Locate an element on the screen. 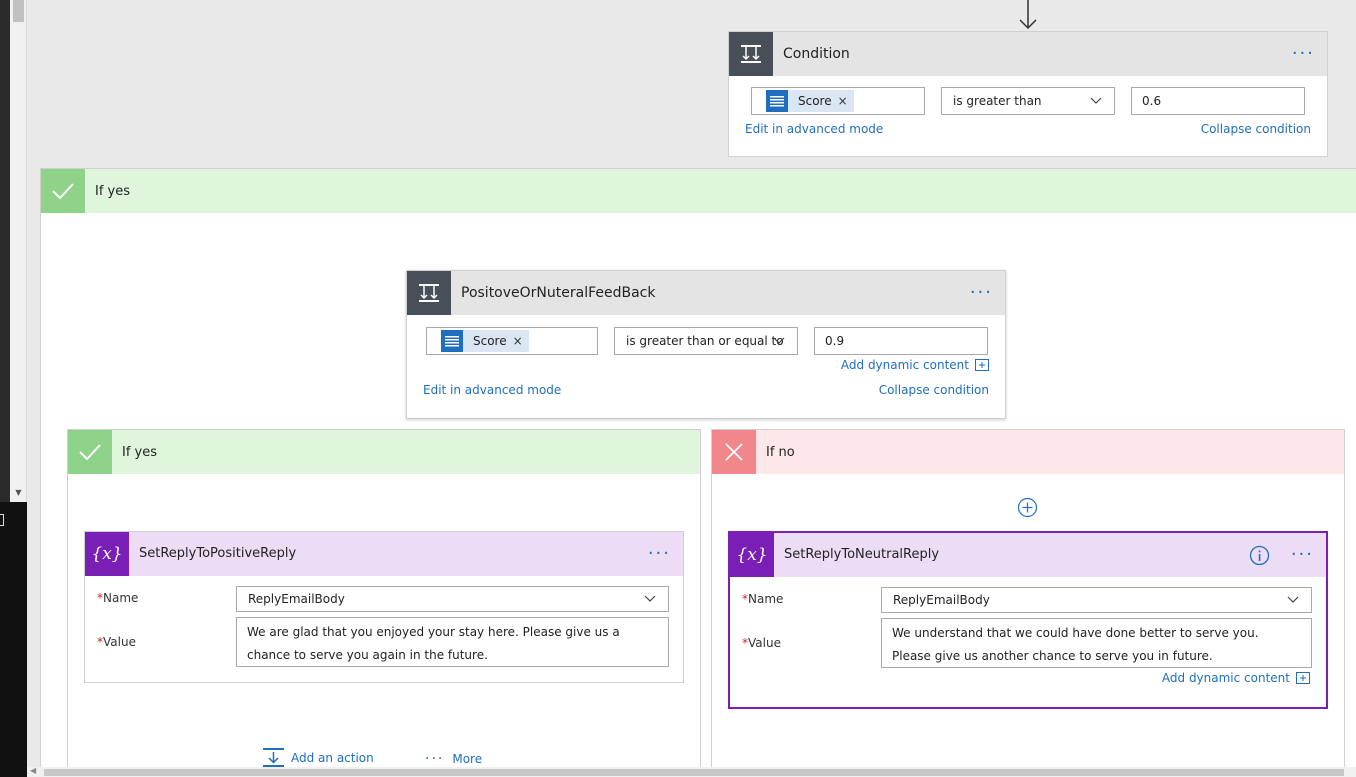 Image resolution: width=1356 pixels, height=777 pixels. nested-value-input: 0.9 is located at coordinates (901, 341).